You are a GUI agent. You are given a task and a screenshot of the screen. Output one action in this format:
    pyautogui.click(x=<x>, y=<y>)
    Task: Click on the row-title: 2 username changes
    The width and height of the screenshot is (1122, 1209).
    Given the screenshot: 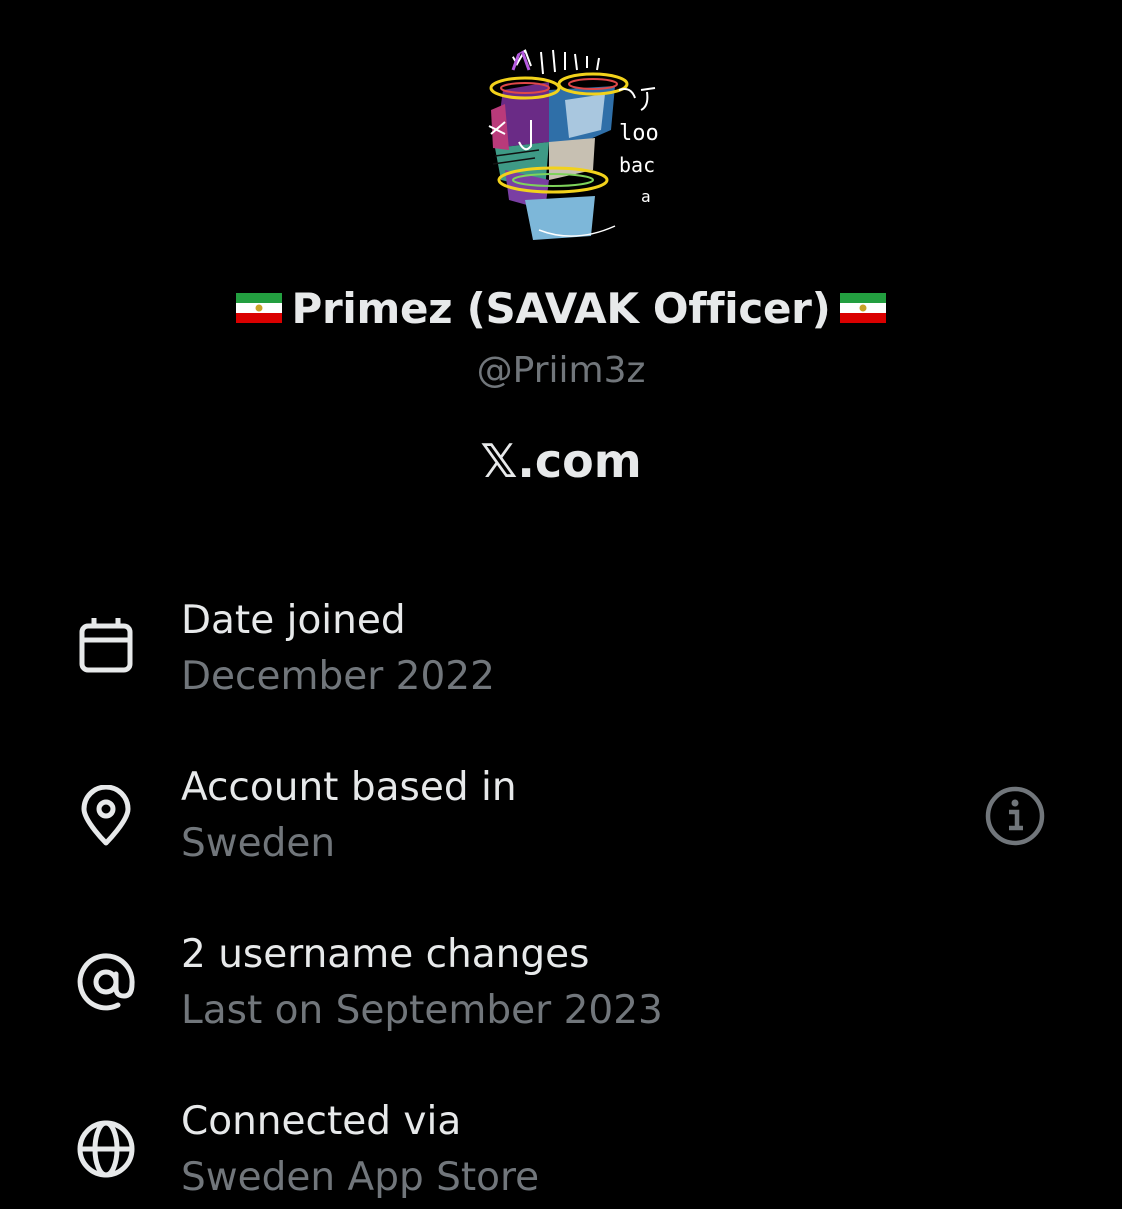 What is the action you would take?
    pyautogui.click(x=385, y=954)
    